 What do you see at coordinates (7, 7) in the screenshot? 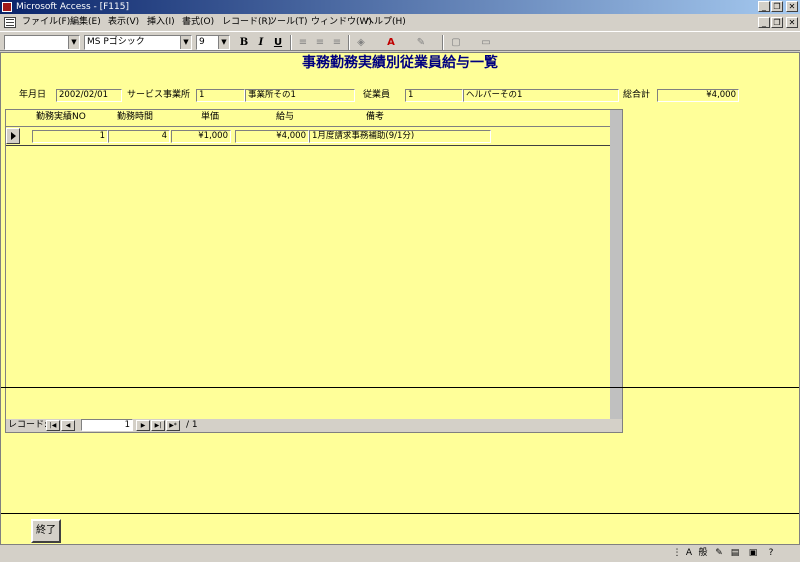
I see `access-app-icon` at bounding box center [7, 7].